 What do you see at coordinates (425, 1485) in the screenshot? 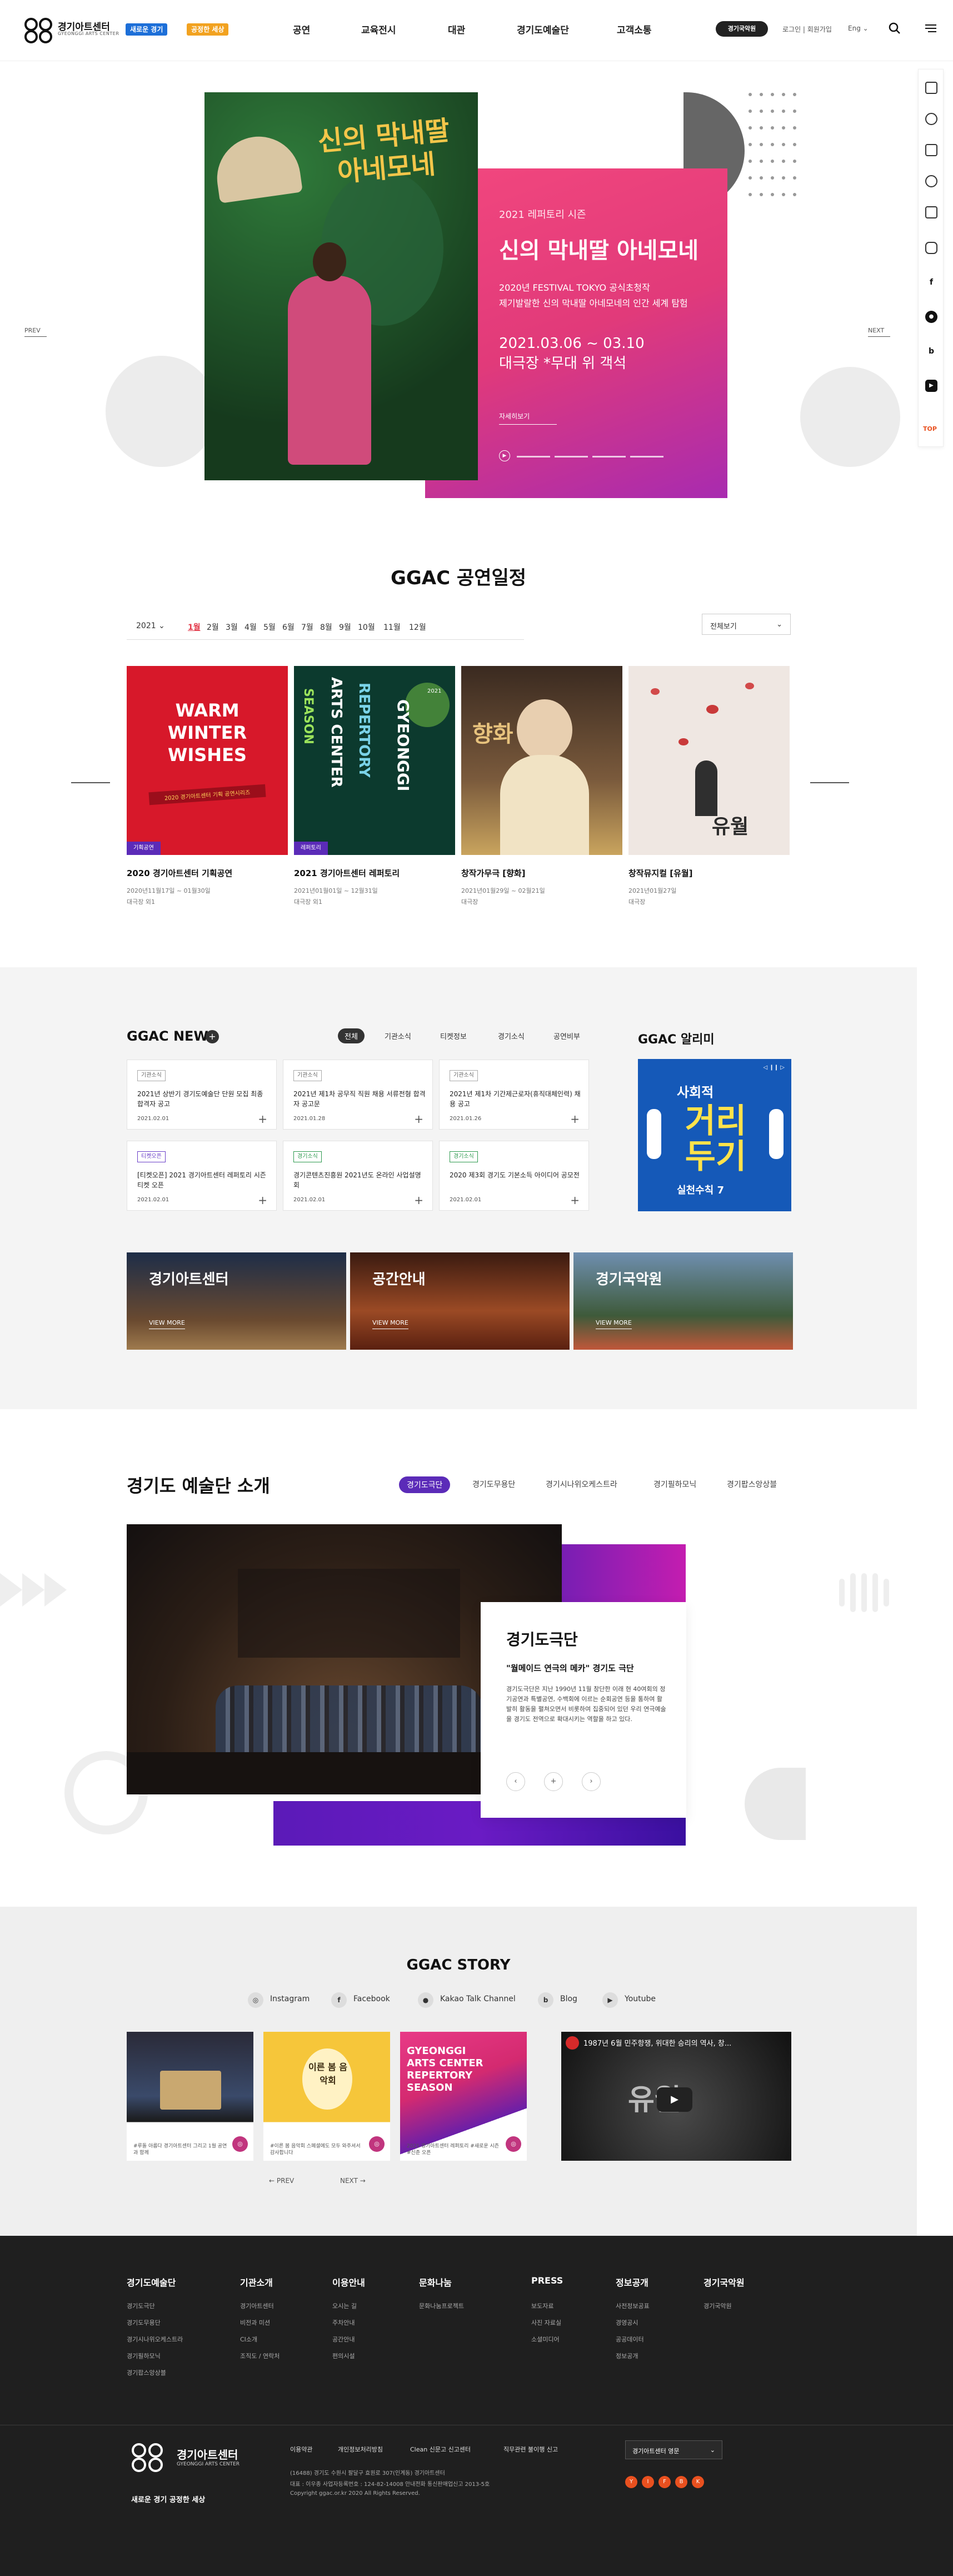
I see `art-tab: 경기도극단` at bounding box center [425, 1485].